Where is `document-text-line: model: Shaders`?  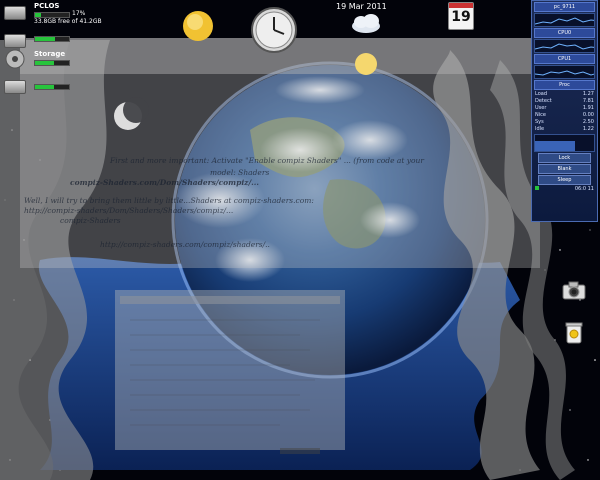
document-text-line: model: Shaders is located at coordinates (240, 172).